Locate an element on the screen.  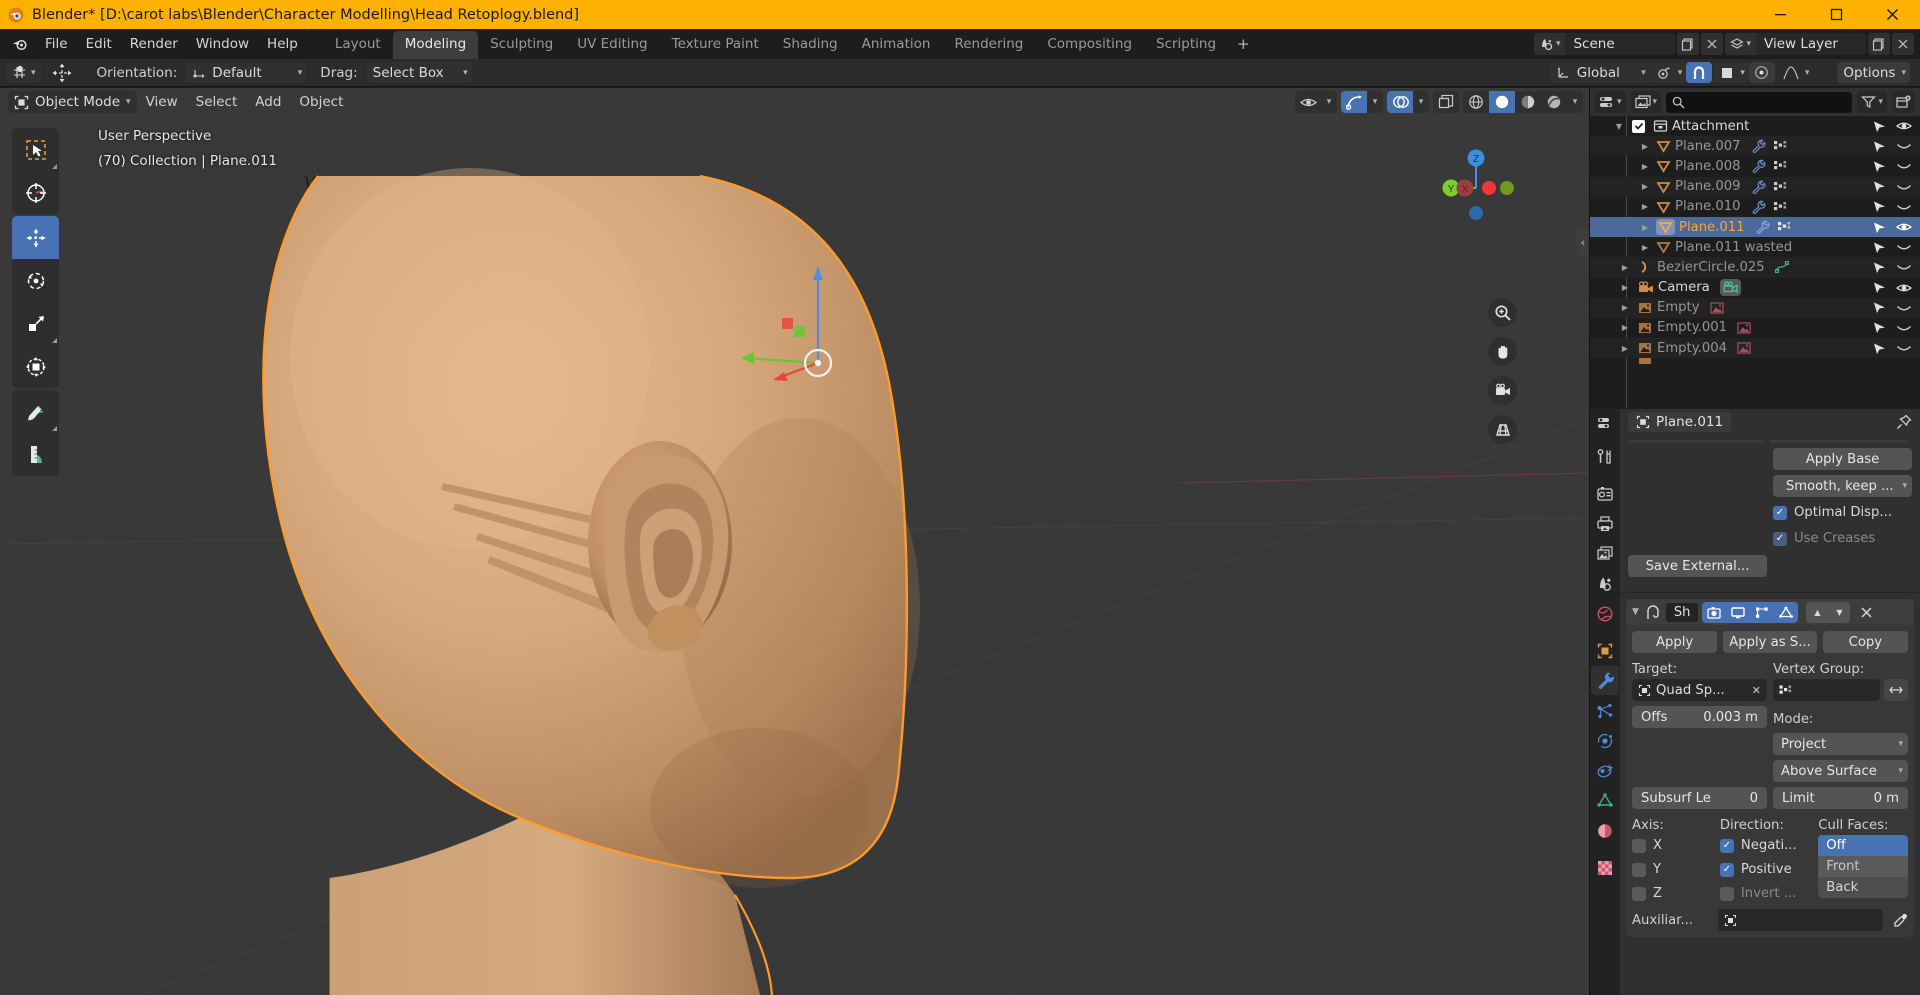
outliner-row-empty: ▶ Empty is located at coordinates (1755, 307).